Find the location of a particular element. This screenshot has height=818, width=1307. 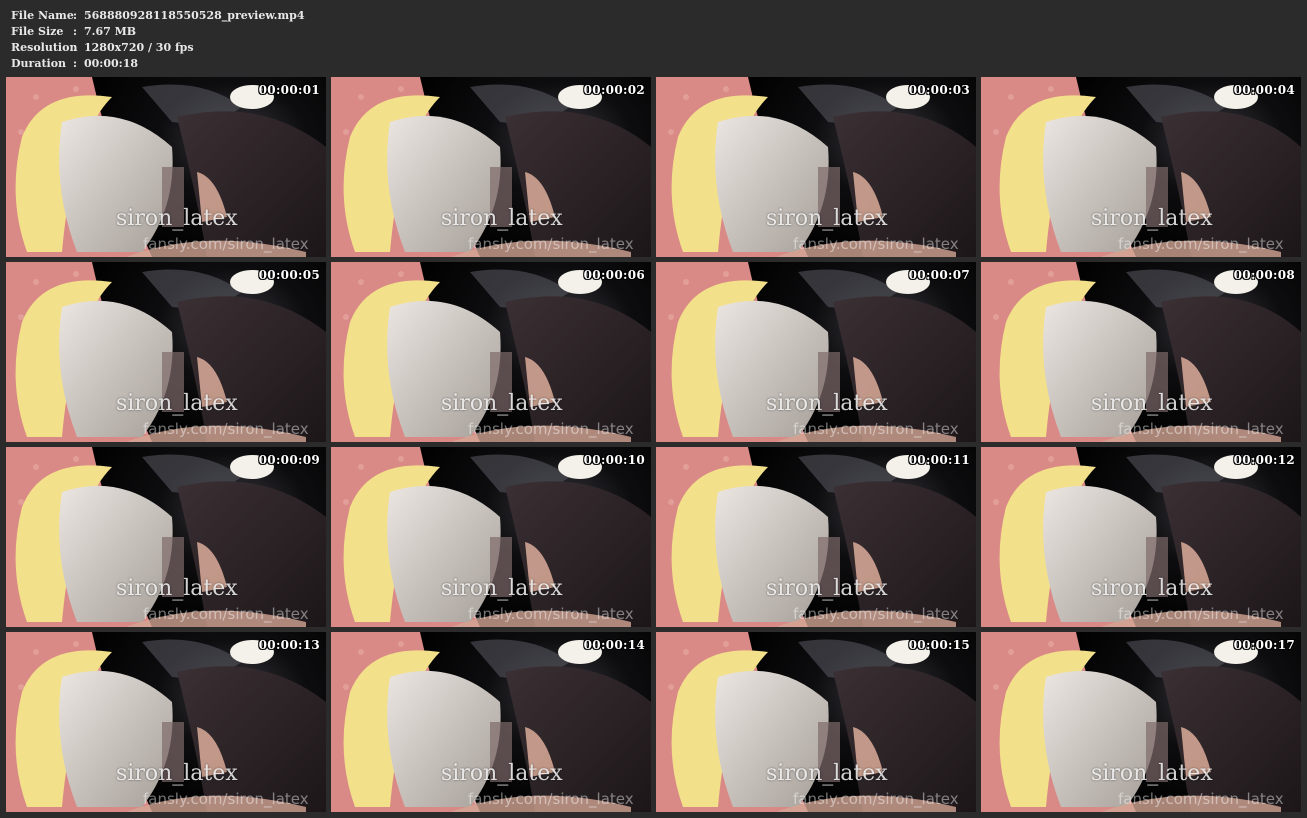

file-size-row: File Size : 7.67 MB is located at coordinates (158, 32).